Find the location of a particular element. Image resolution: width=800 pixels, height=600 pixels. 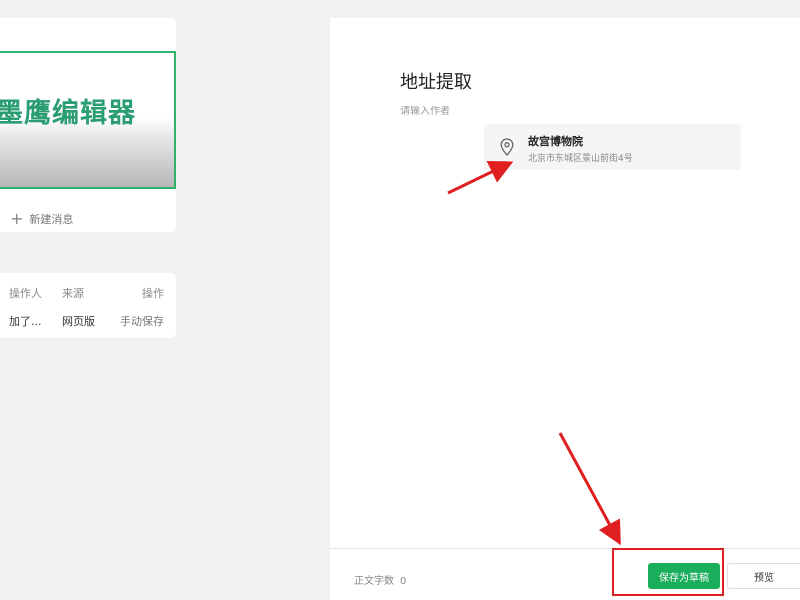

save-draft-button: 保存为草稿 is located at coordinates (684, 576).